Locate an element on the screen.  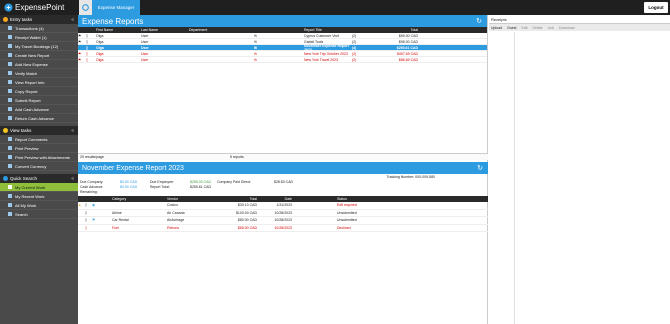
sidebar-item-report-comments: Report Comments is located at coordinates (39, 139).